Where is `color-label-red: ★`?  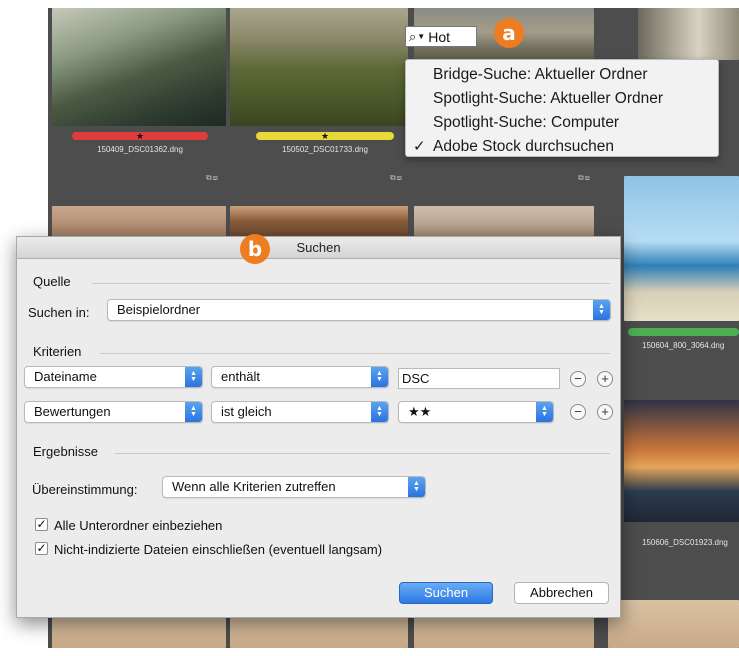 color-label-red: ★ is located at coordinates (140, 136).